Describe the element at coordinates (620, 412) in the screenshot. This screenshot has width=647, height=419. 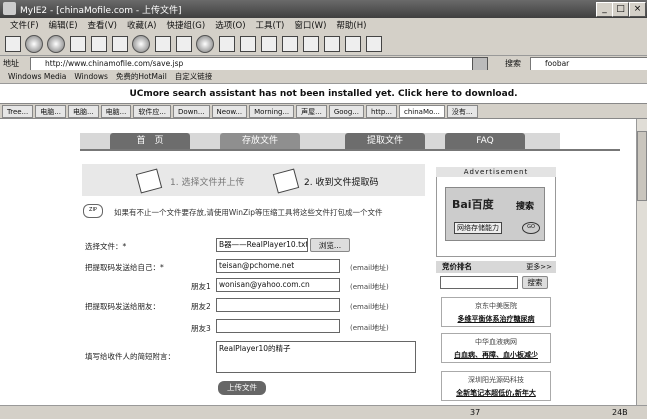
I see `status-speed: 24B` at that location.